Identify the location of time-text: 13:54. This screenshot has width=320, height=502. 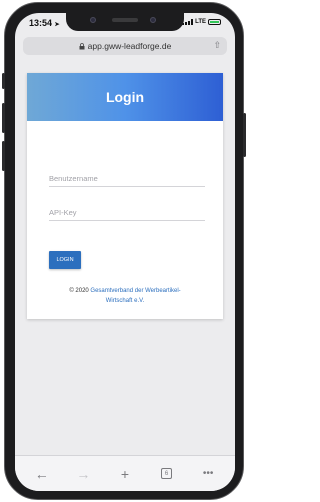
(41, 23).